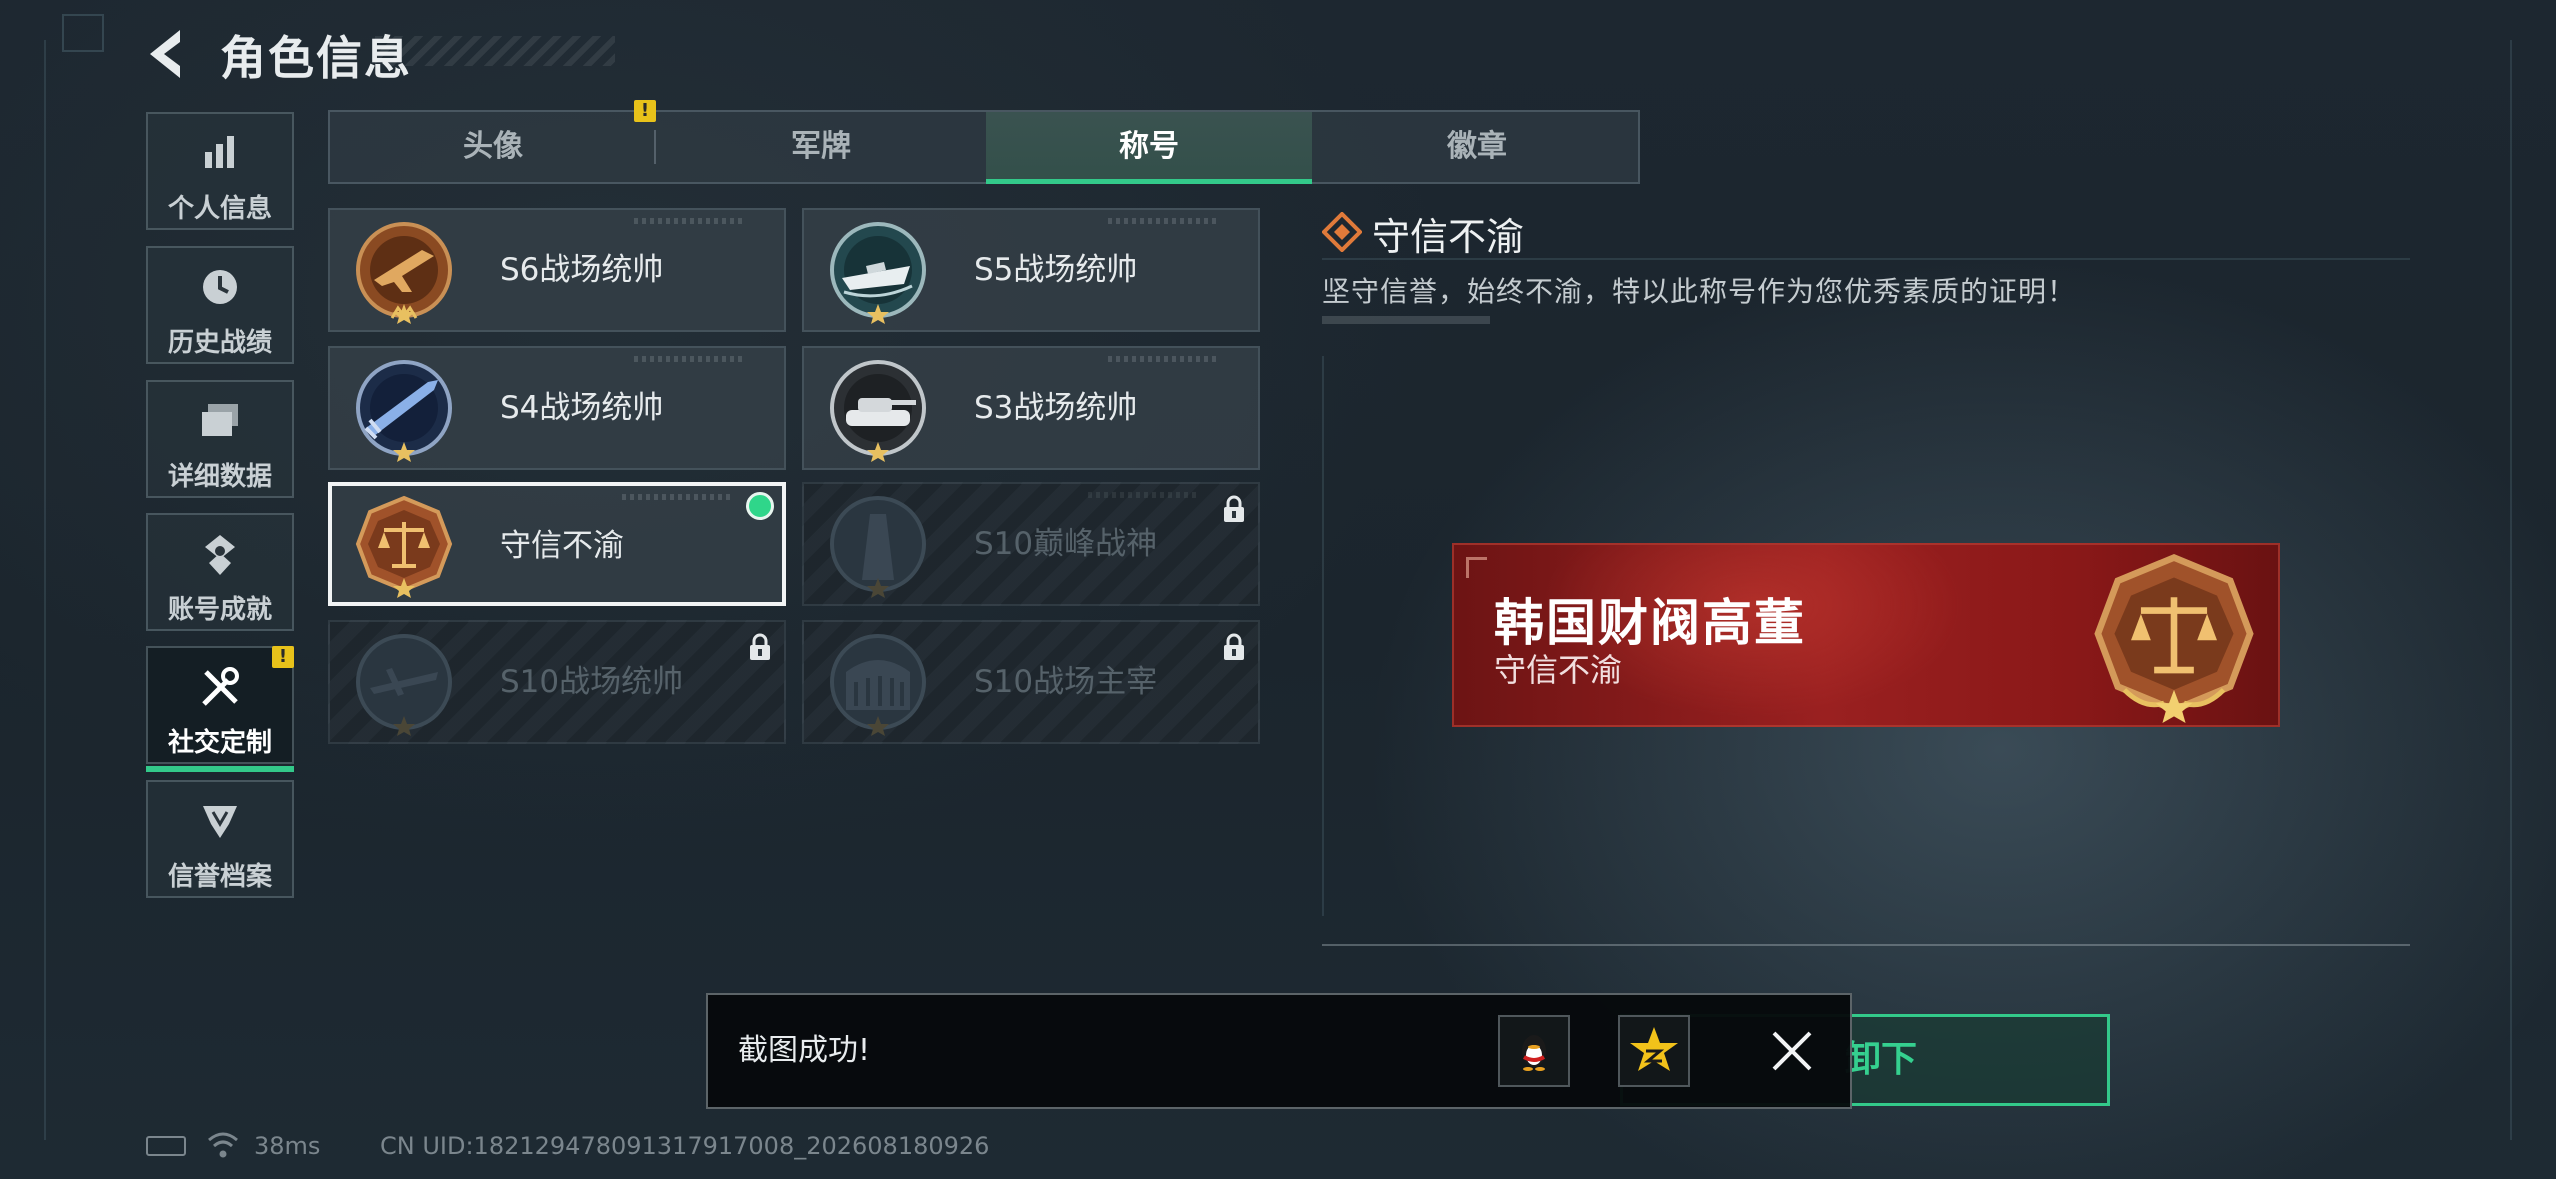  Describe the element at coordinates (166, 1146) in the screenshot. I see `battery-icon` at that location.